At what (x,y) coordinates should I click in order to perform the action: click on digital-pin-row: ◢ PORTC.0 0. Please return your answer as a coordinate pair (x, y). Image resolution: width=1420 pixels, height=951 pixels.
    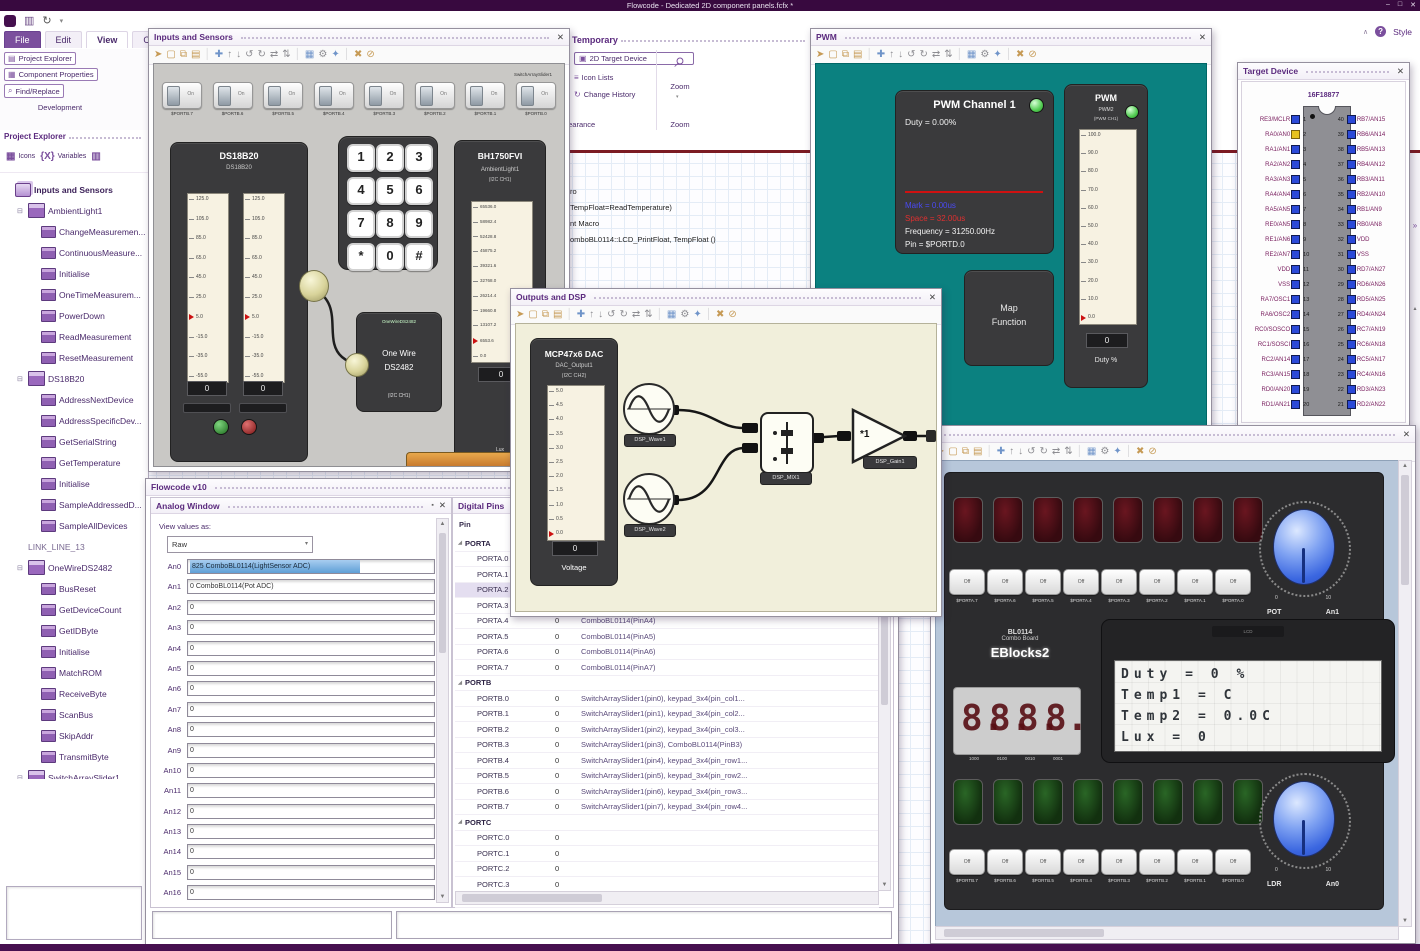
    Looking at the image, I should click on (667, 838).